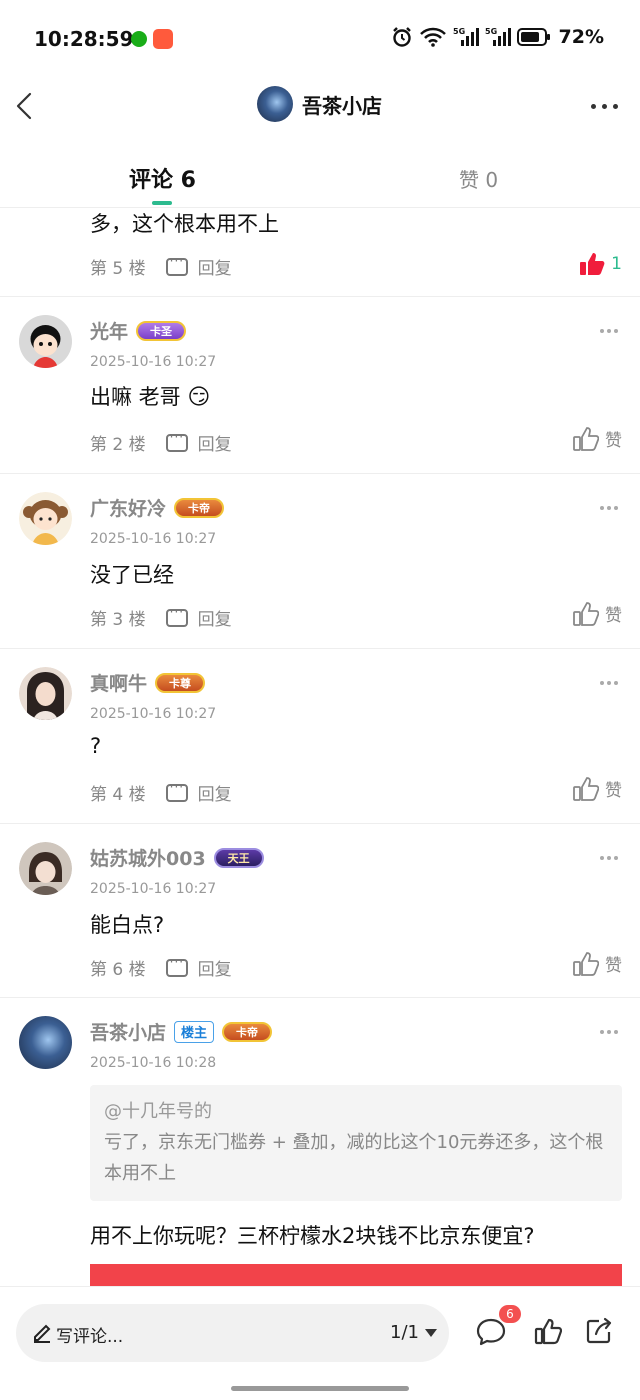 The width and height of the screenshot is (640, 1400). I want to click on back-button, so click(26, 106).